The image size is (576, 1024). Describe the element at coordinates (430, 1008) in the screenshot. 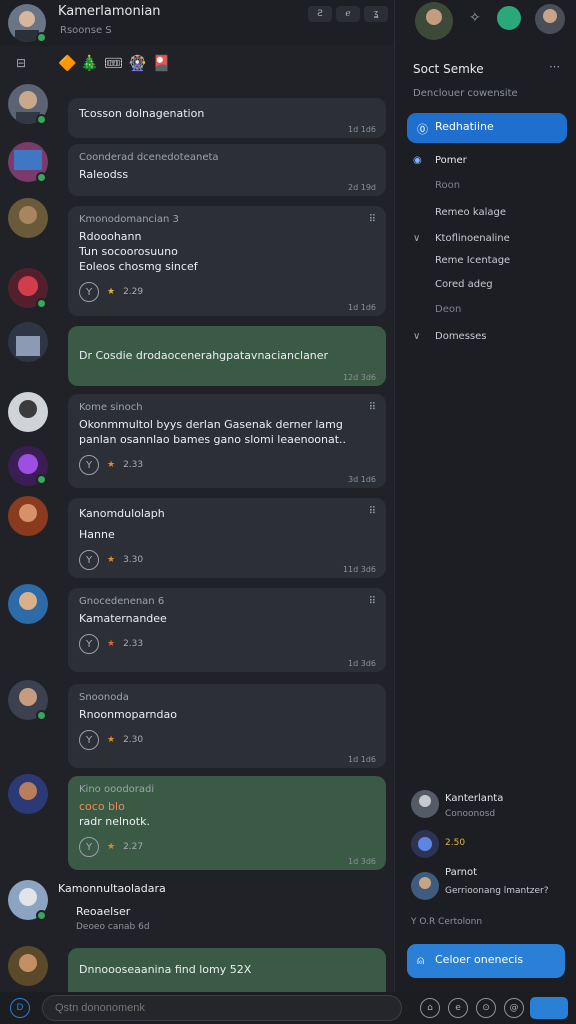

I see `gift-icon: ⌂` at that location.